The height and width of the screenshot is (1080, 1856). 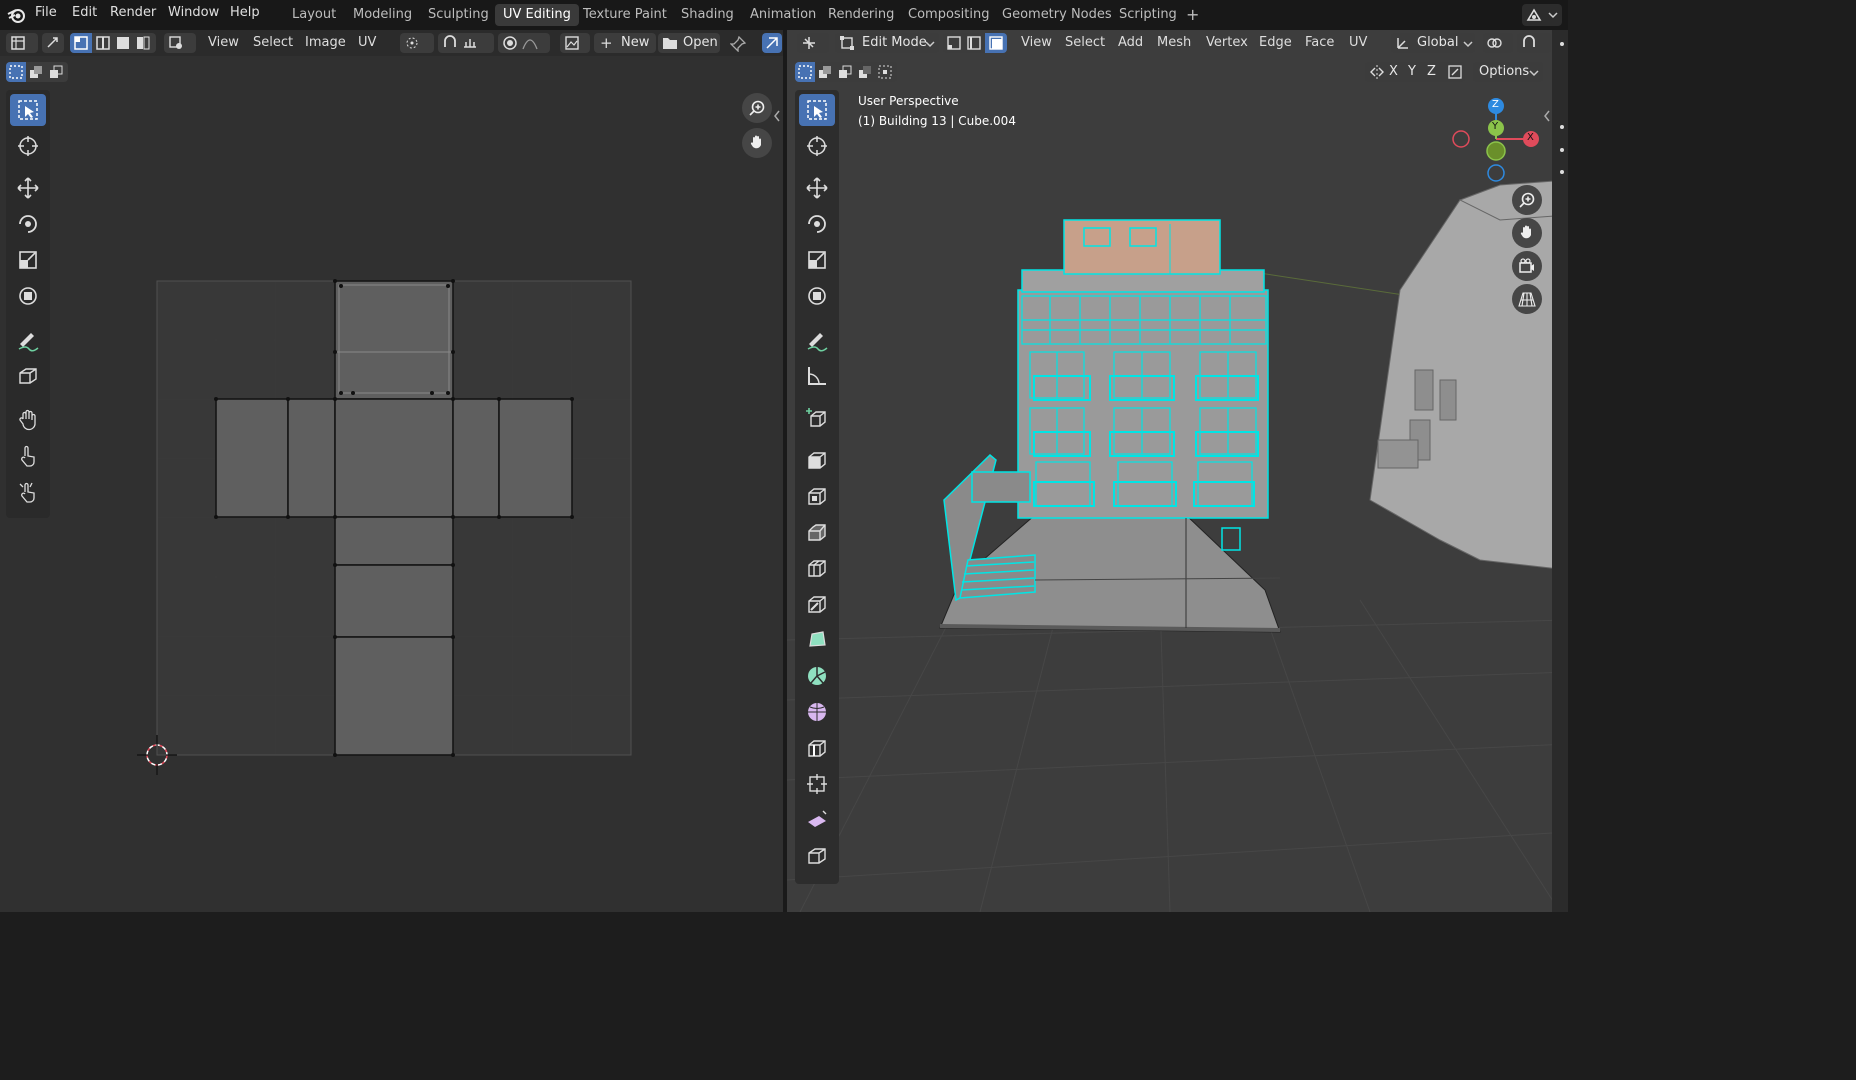 I want to click on sticky-selection-dropdown, so click(x=180, y=43).